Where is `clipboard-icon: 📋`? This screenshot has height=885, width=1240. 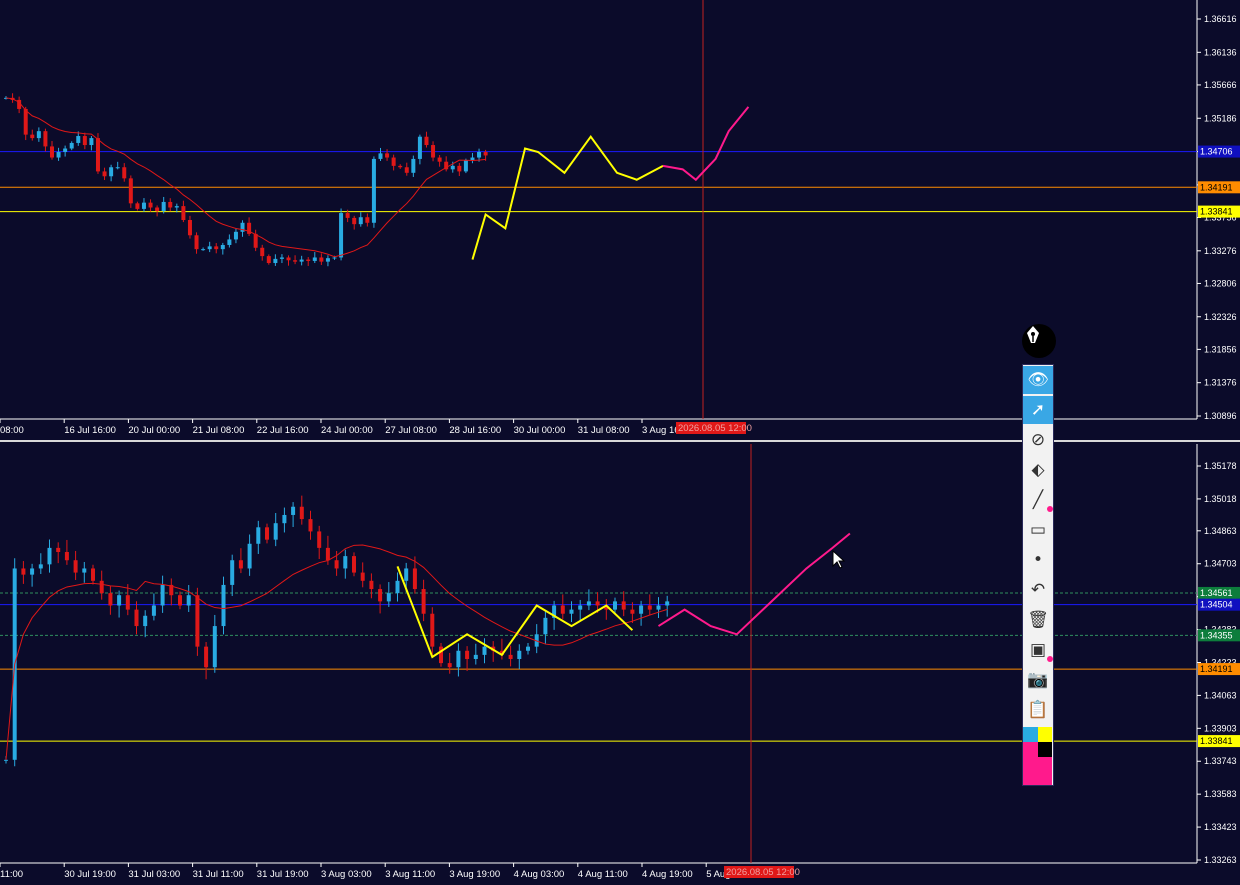 clipboard-icon: 📋 is located at coordinates (1038, 710).